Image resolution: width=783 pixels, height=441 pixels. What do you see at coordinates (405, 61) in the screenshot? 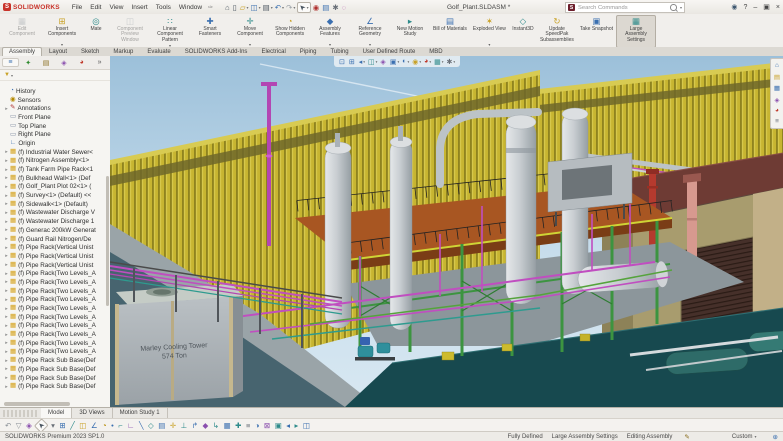
I see `view-toolbar-button: ◐ ▾` at bounding box center [405, 61].